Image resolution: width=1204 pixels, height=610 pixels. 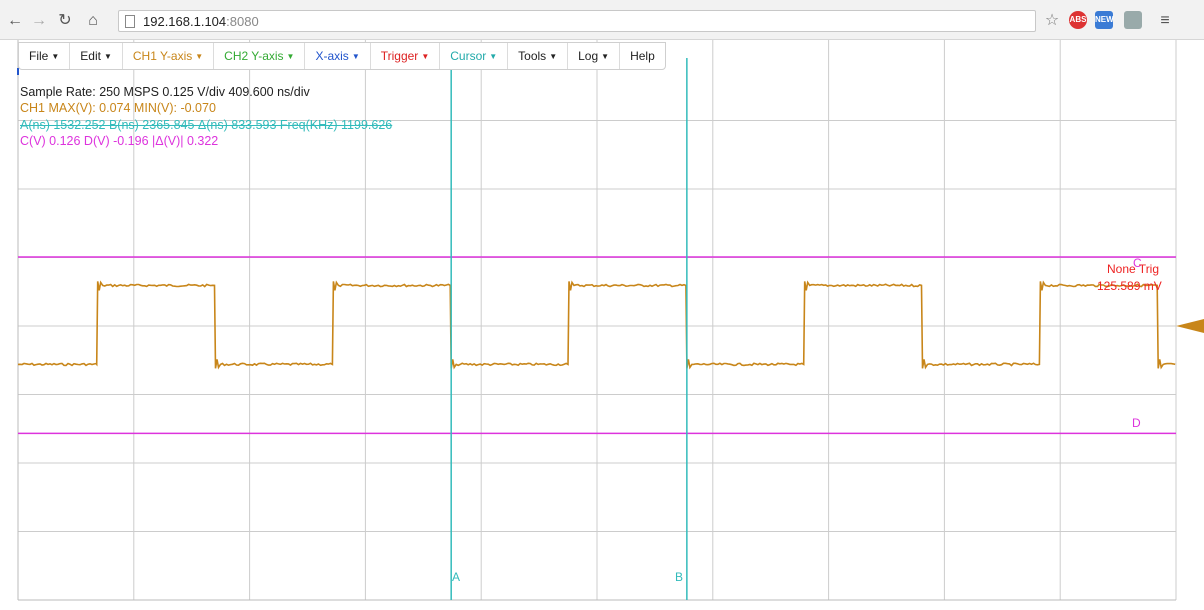 I want to click on trigger-level-label: 125.589 mV, so click(x=1129, y=286).